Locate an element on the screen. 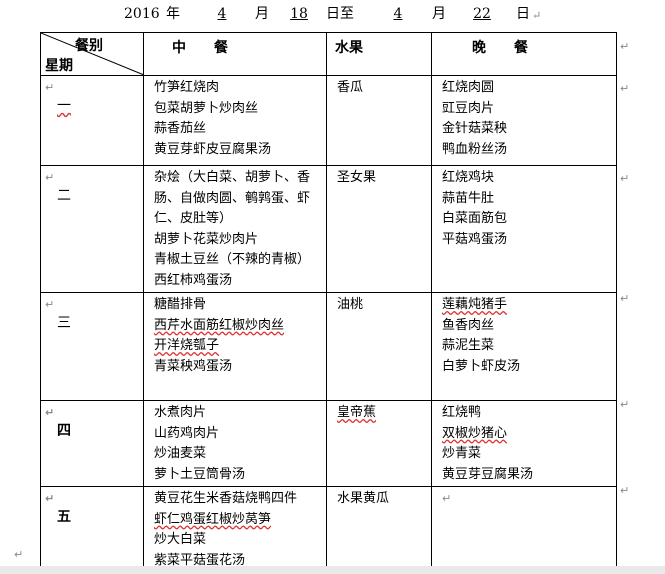 The height and width of the screenshot is (574, 665). lunch-item: 胡萝卜花菜炒肉片 is located at coordinates (206, 239).